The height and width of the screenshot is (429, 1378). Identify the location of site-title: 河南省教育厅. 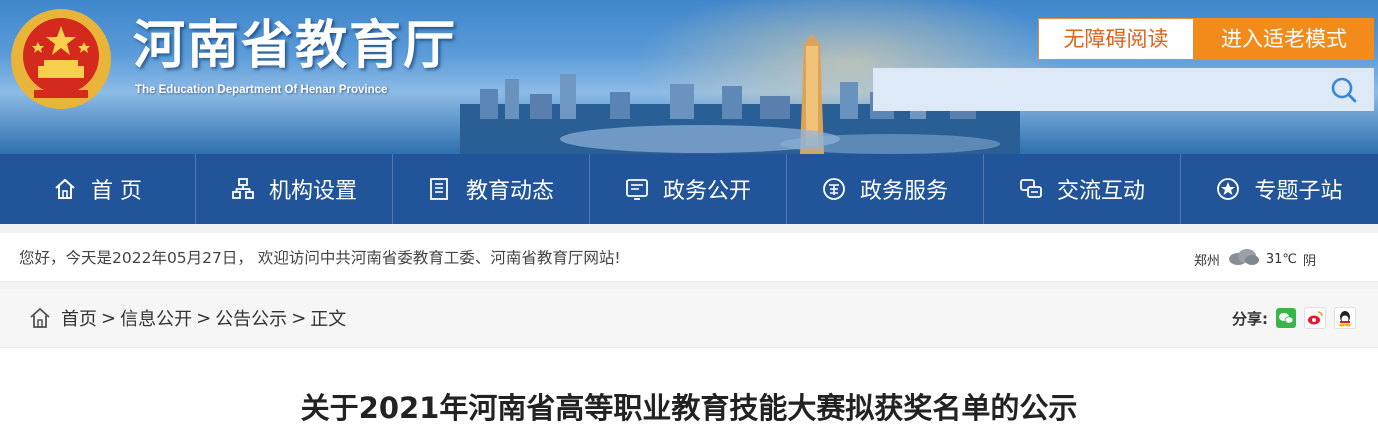
(295, 46).